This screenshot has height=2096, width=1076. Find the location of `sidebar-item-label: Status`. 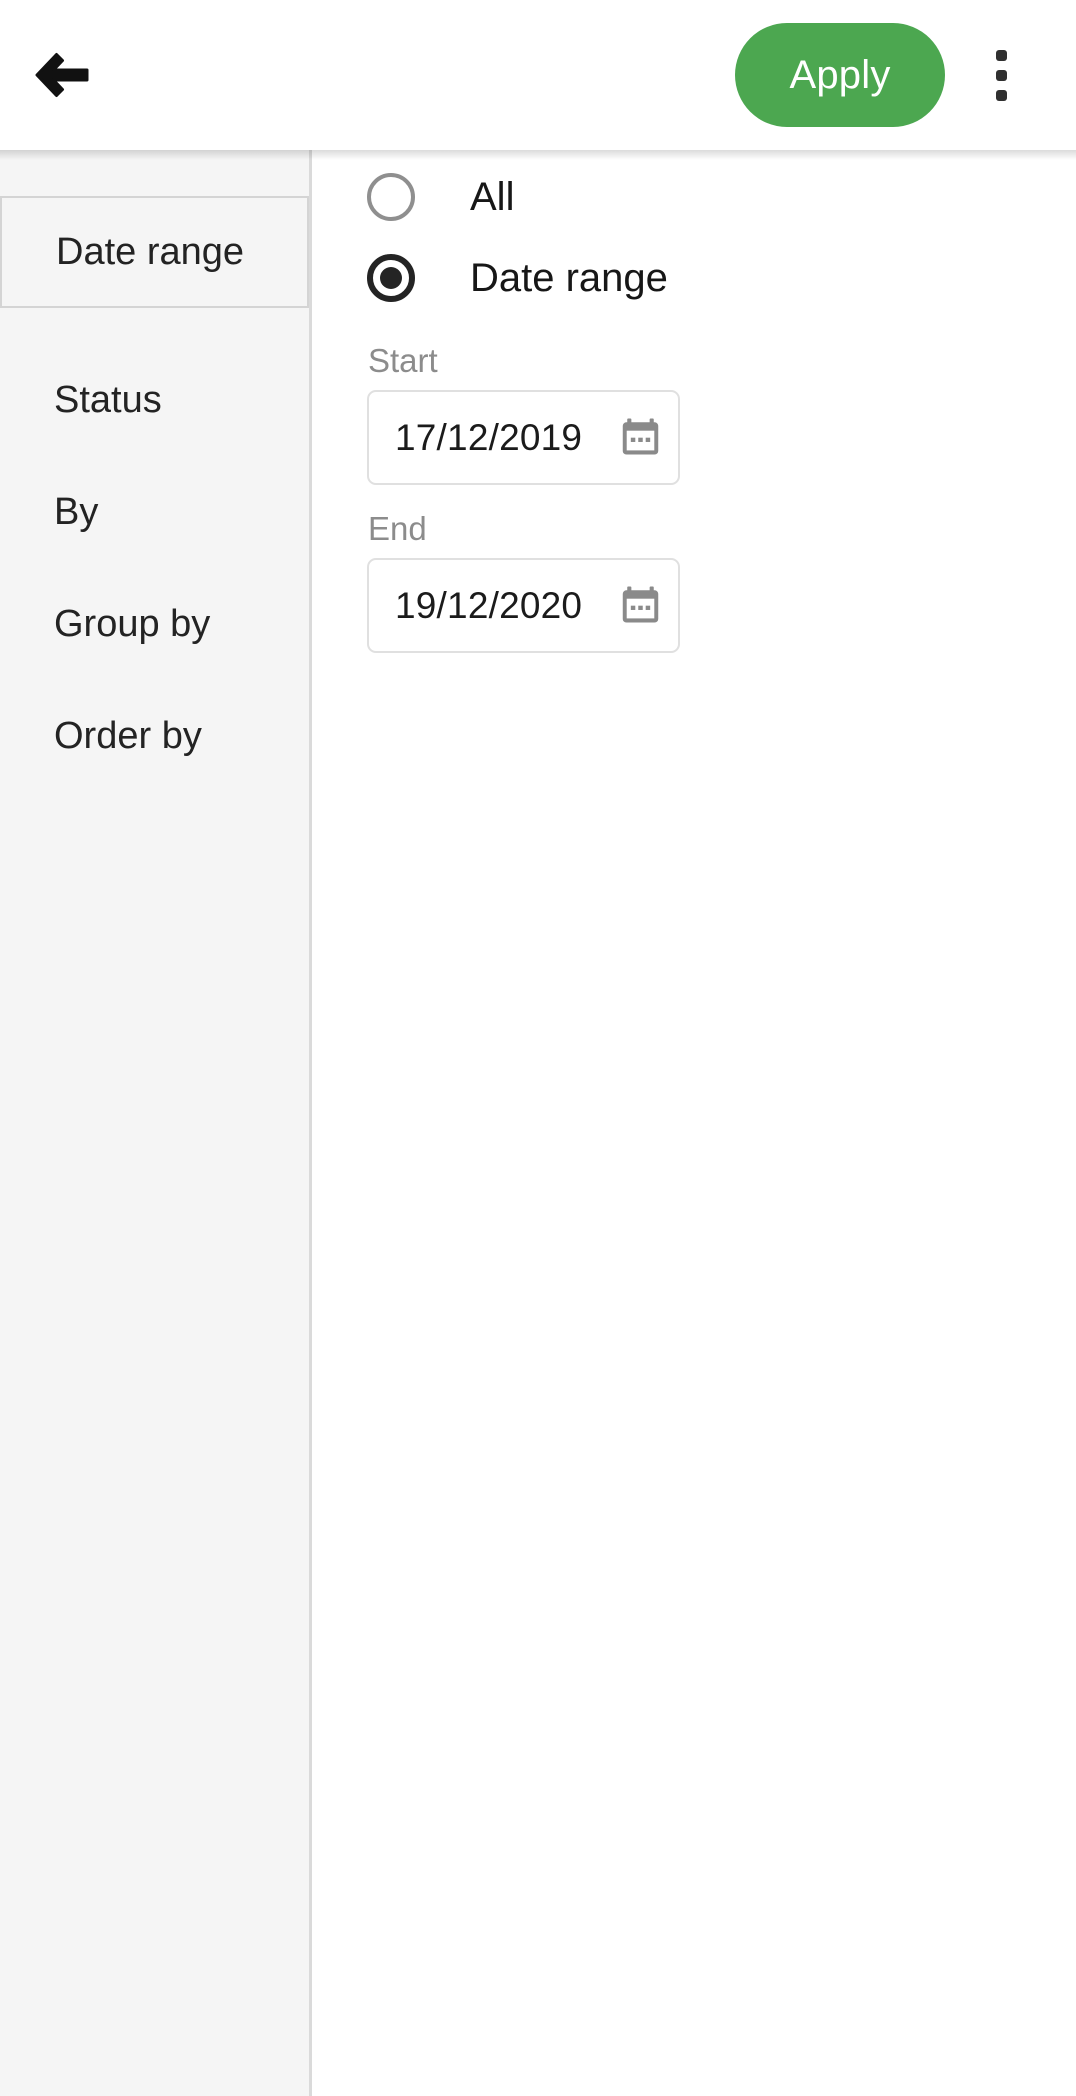

sidebar-item-label: Status is located at coordinates (108, 399).